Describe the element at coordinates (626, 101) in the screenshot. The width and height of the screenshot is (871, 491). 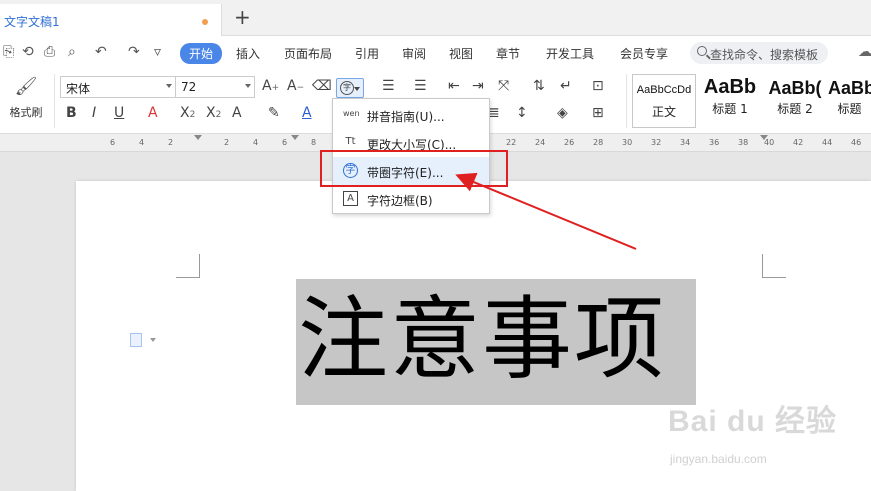
I see `ribbon-divider` at that location.